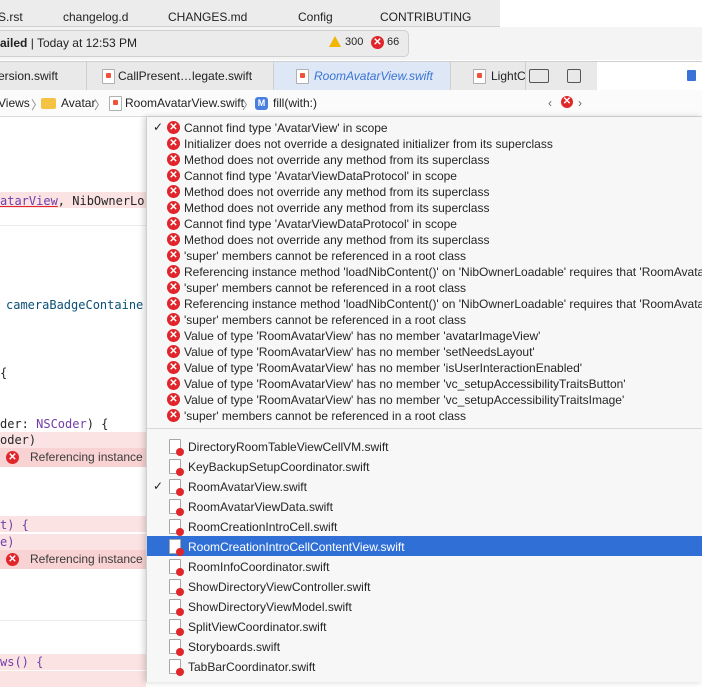 This screenshot has width=702, height=687. I want to click on file-menu-item: TabBarCoordinator.swift, so click(424, 666).